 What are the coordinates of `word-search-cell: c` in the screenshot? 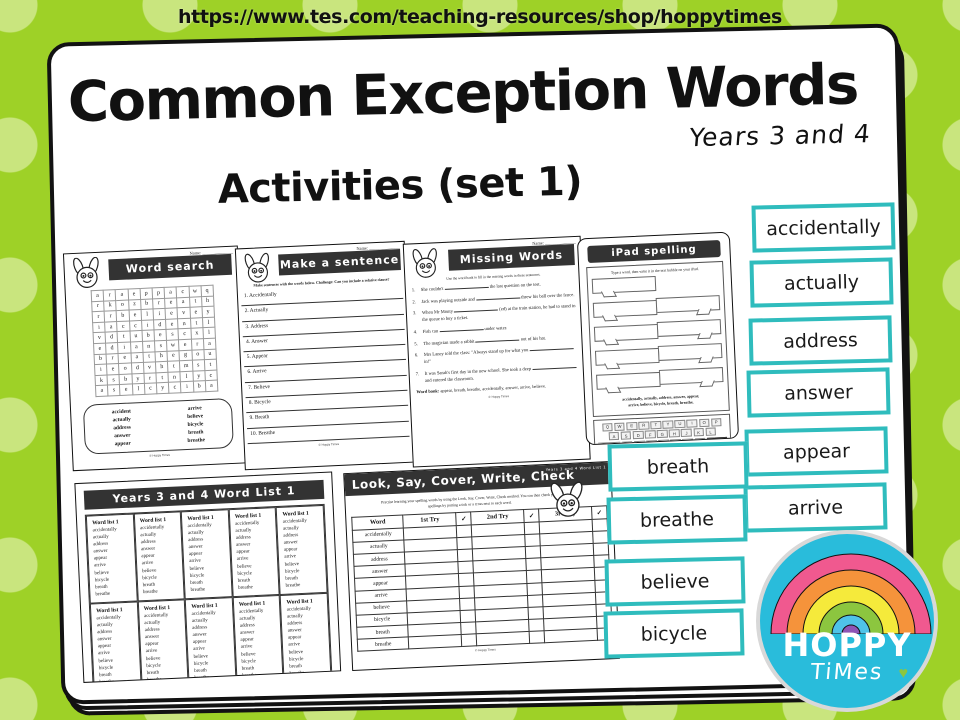 It's located at (185, 334).